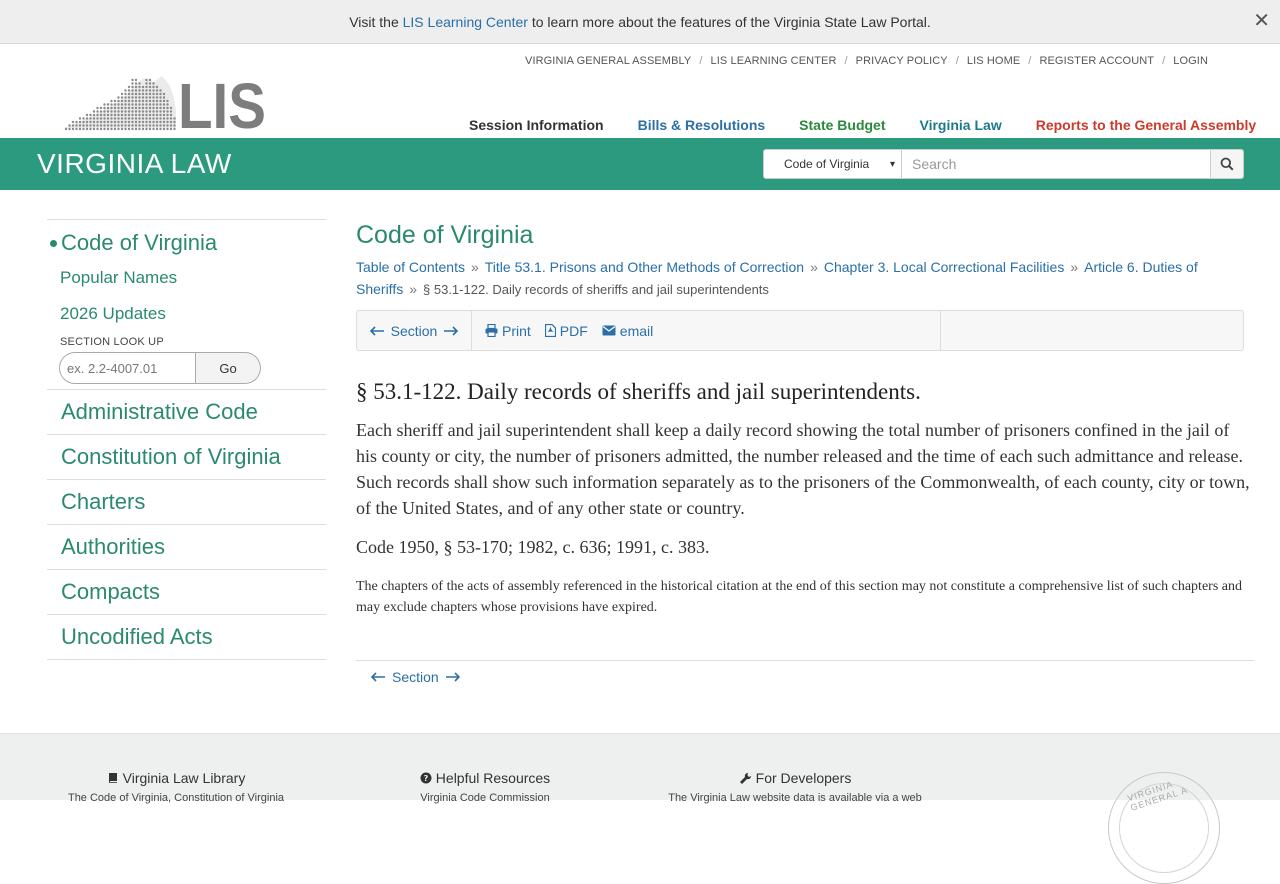 The height and width of the screenshot is (884, 1280). What do you see at coordinates (1190, 61) in the screenshot?
I see `util-link-login: LOGIN` at bounding box center [1190, 61].